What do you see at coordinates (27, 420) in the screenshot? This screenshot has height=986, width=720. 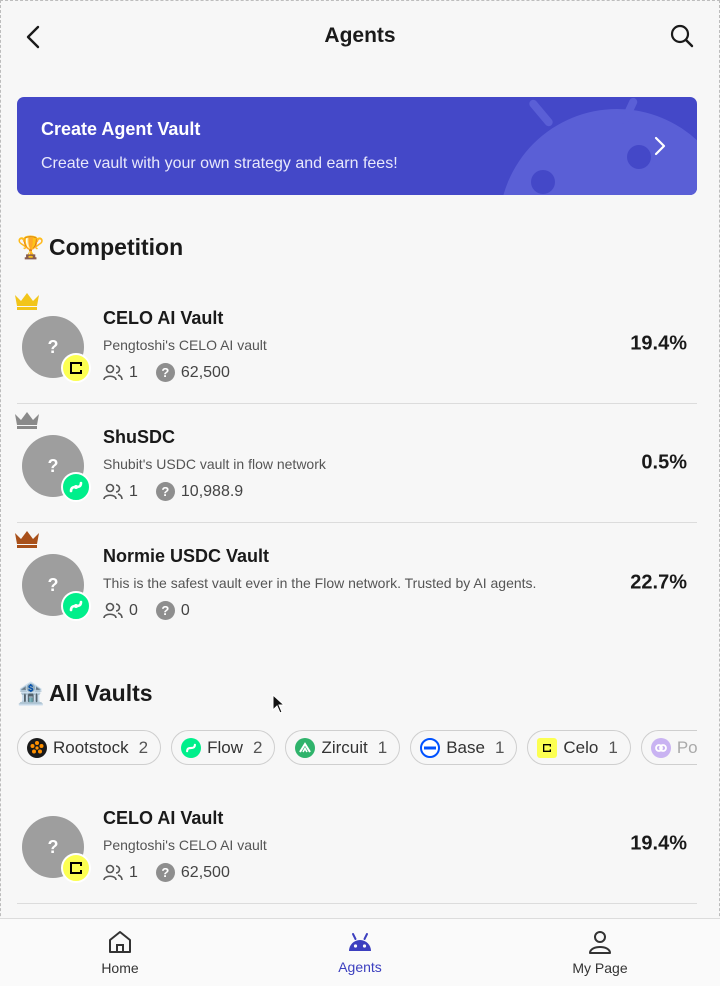 I see `silver-crown-icon` at bounding box center [27, 420].